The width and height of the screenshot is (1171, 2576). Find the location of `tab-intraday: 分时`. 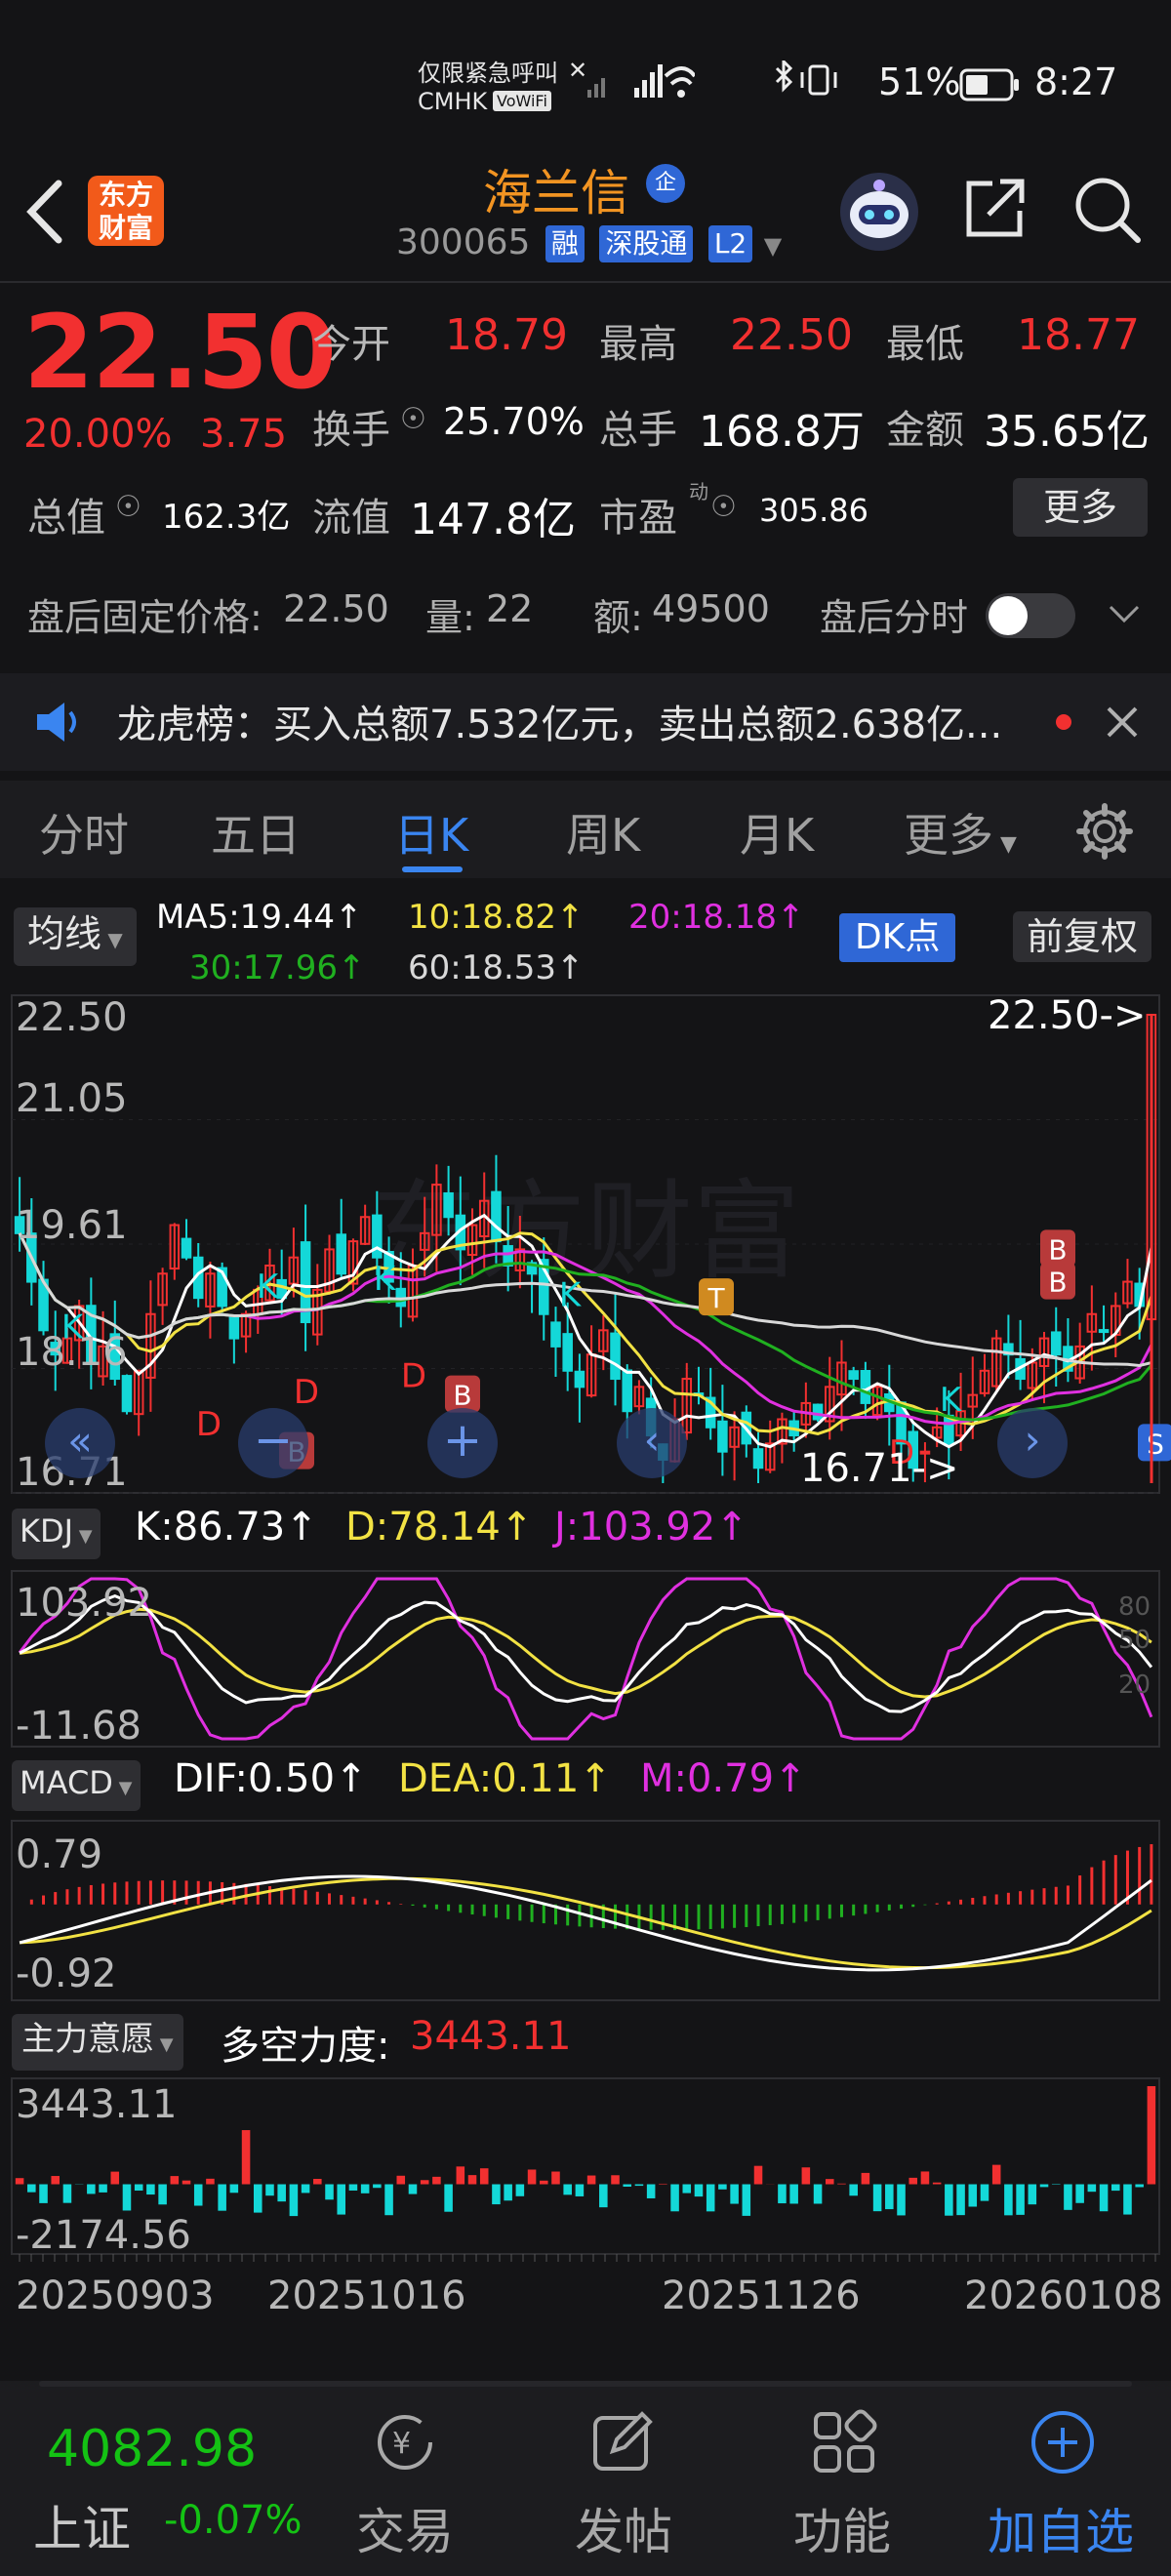

tab-intraday: 分时 is located at coordinates (84, 832).